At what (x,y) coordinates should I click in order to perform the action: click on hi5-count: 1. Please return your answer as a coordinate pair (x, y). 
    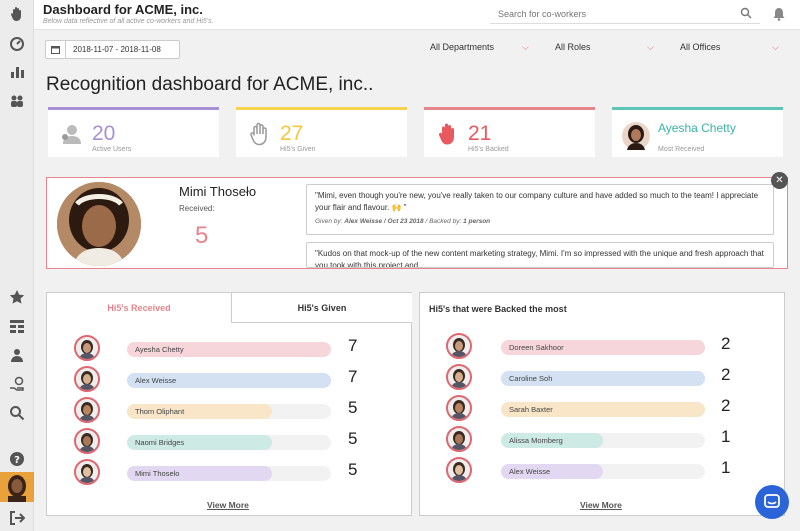
    Looking at the image, I should click on (726, 436).